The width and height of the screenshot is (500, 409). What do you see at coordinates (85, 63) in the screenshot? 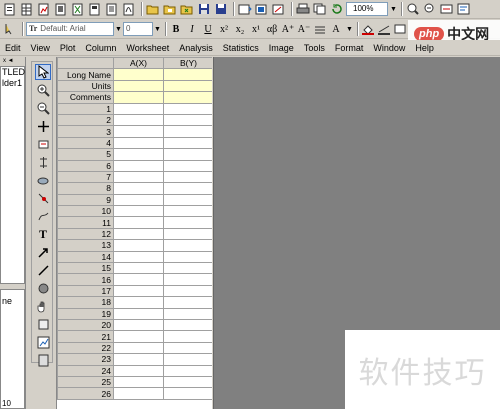
I see `corner-cell` at bounding box center [85, 63].